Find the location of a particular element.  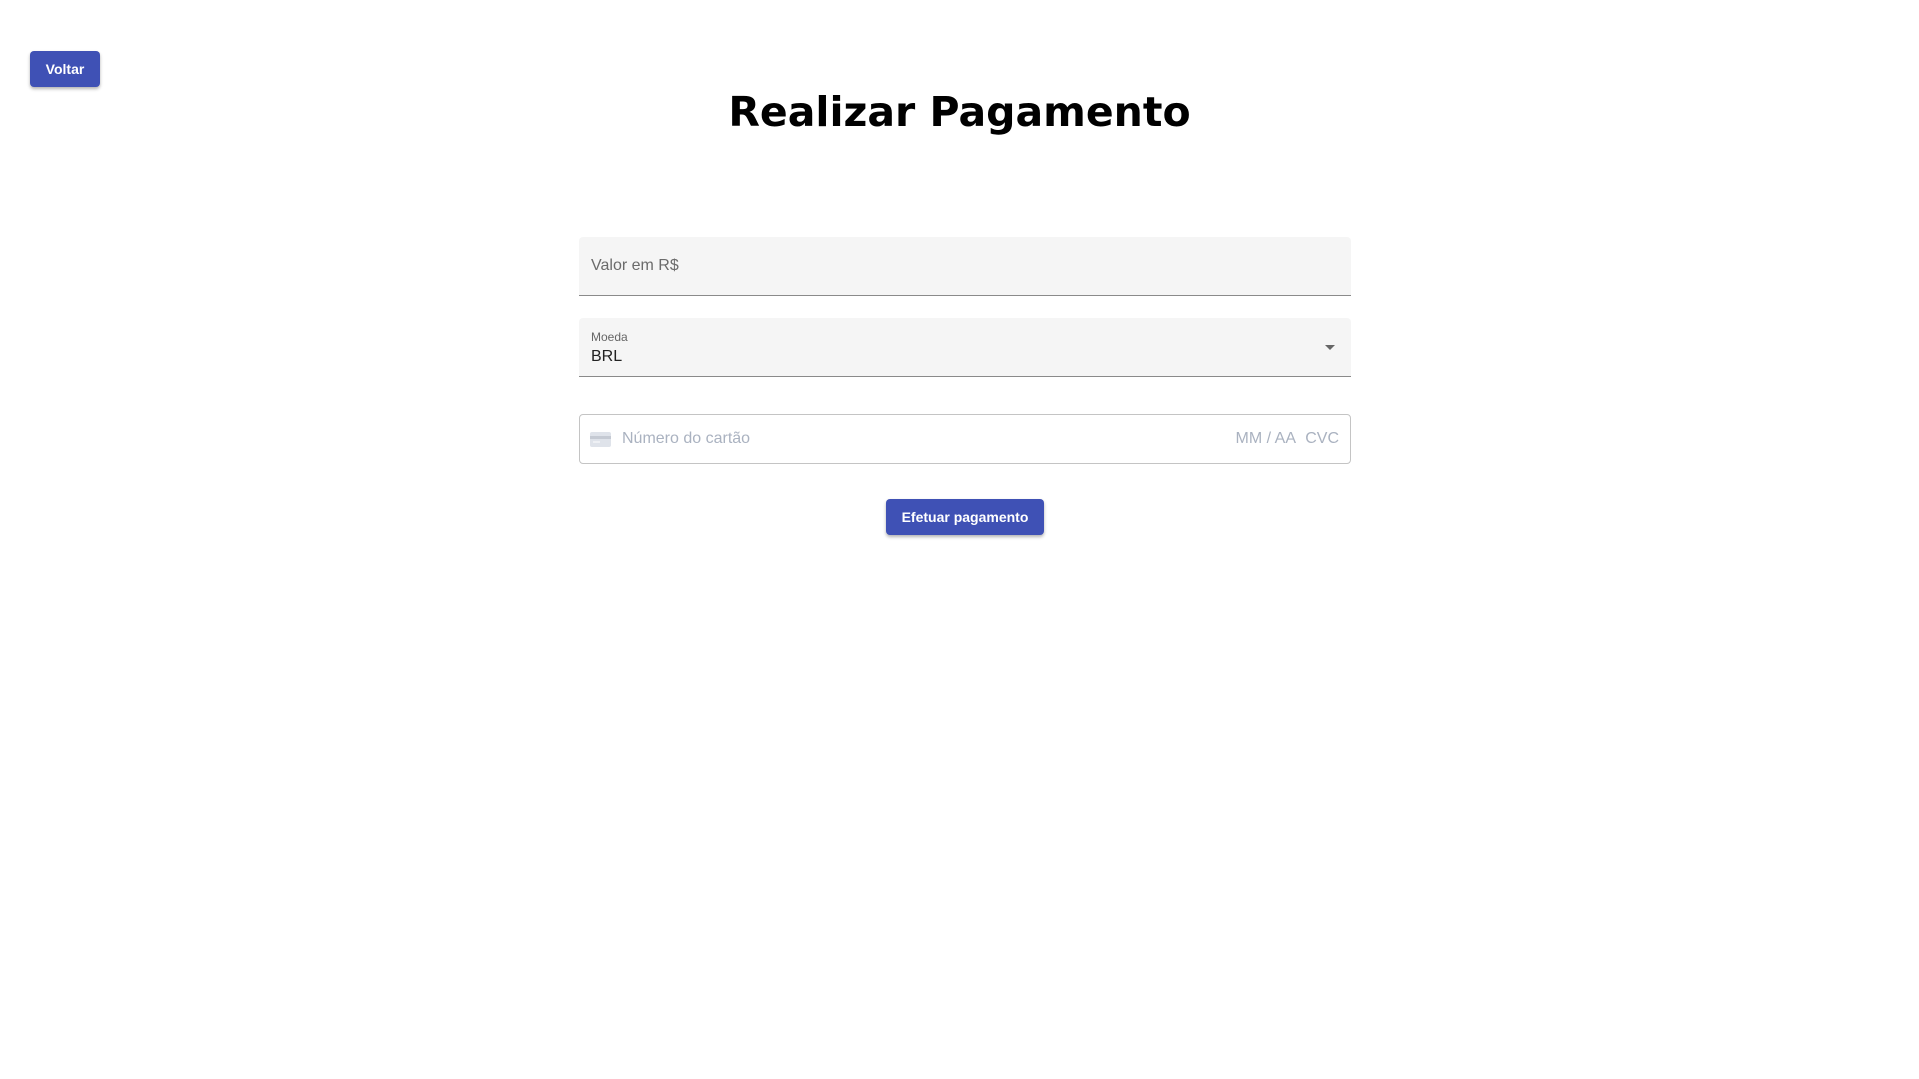

card-expiry-field: MM / AA is located at coordinates (1266, 439).